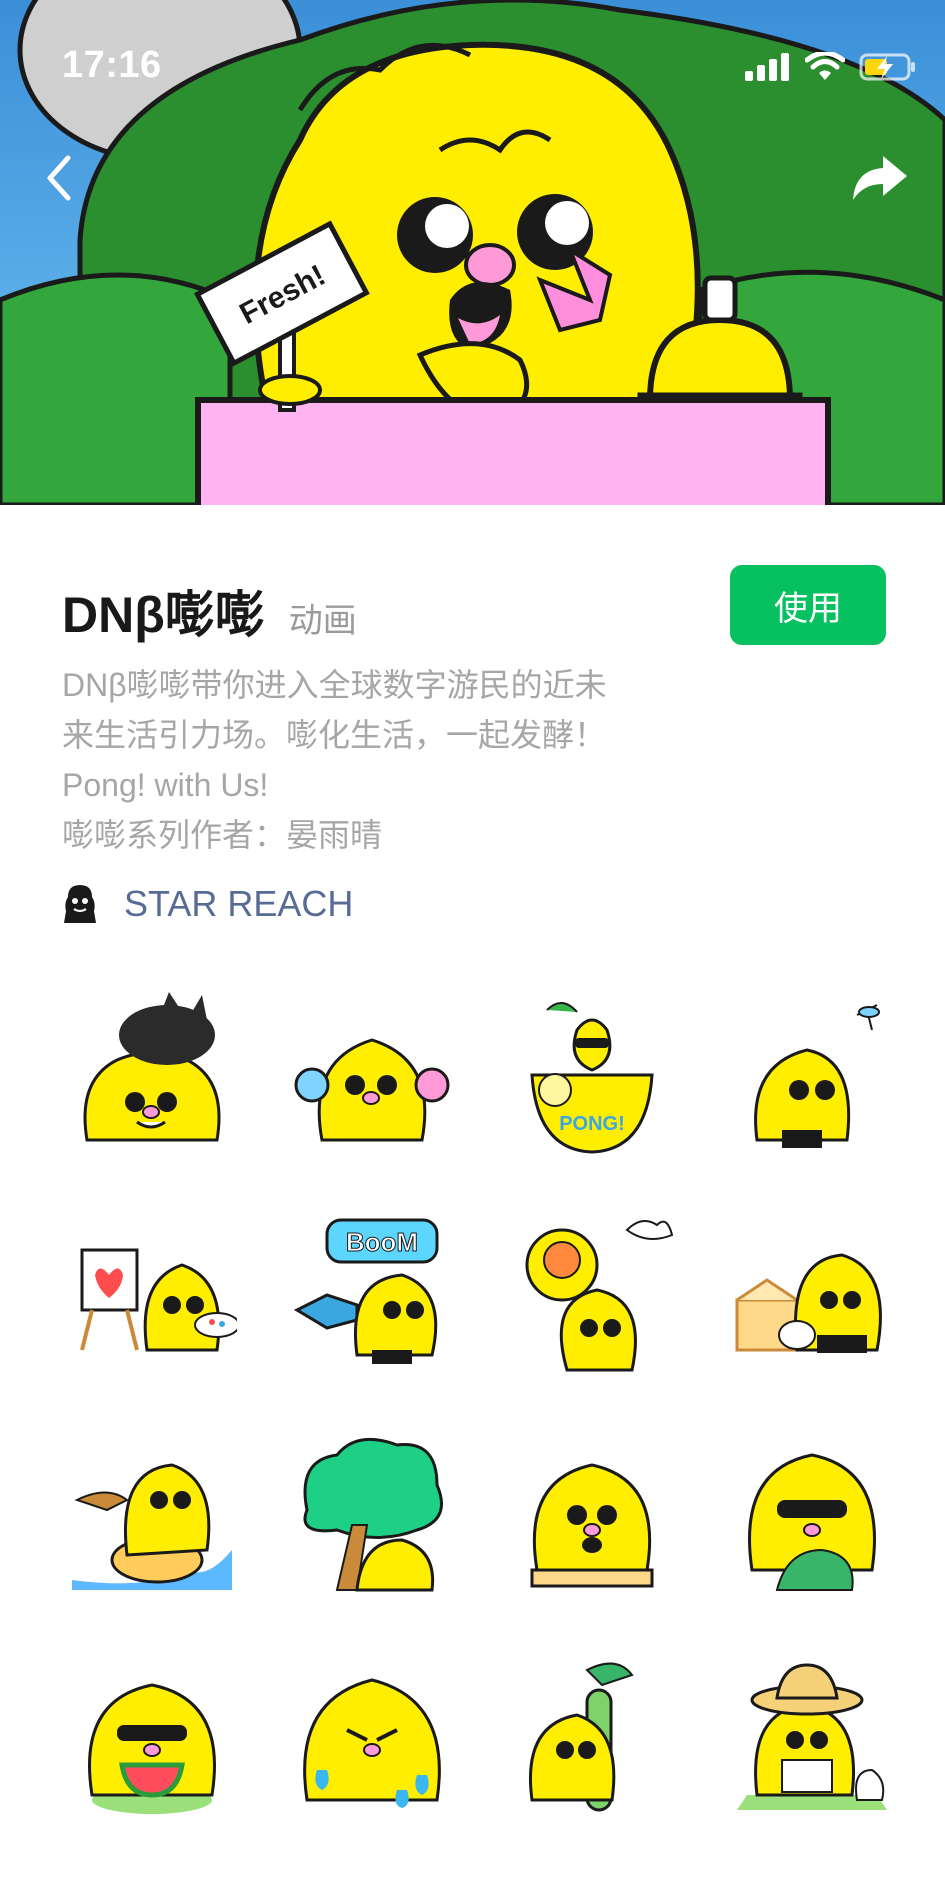 The image size is (945, 1880). I want to click on author-avatar-icon, so click(80, 904).